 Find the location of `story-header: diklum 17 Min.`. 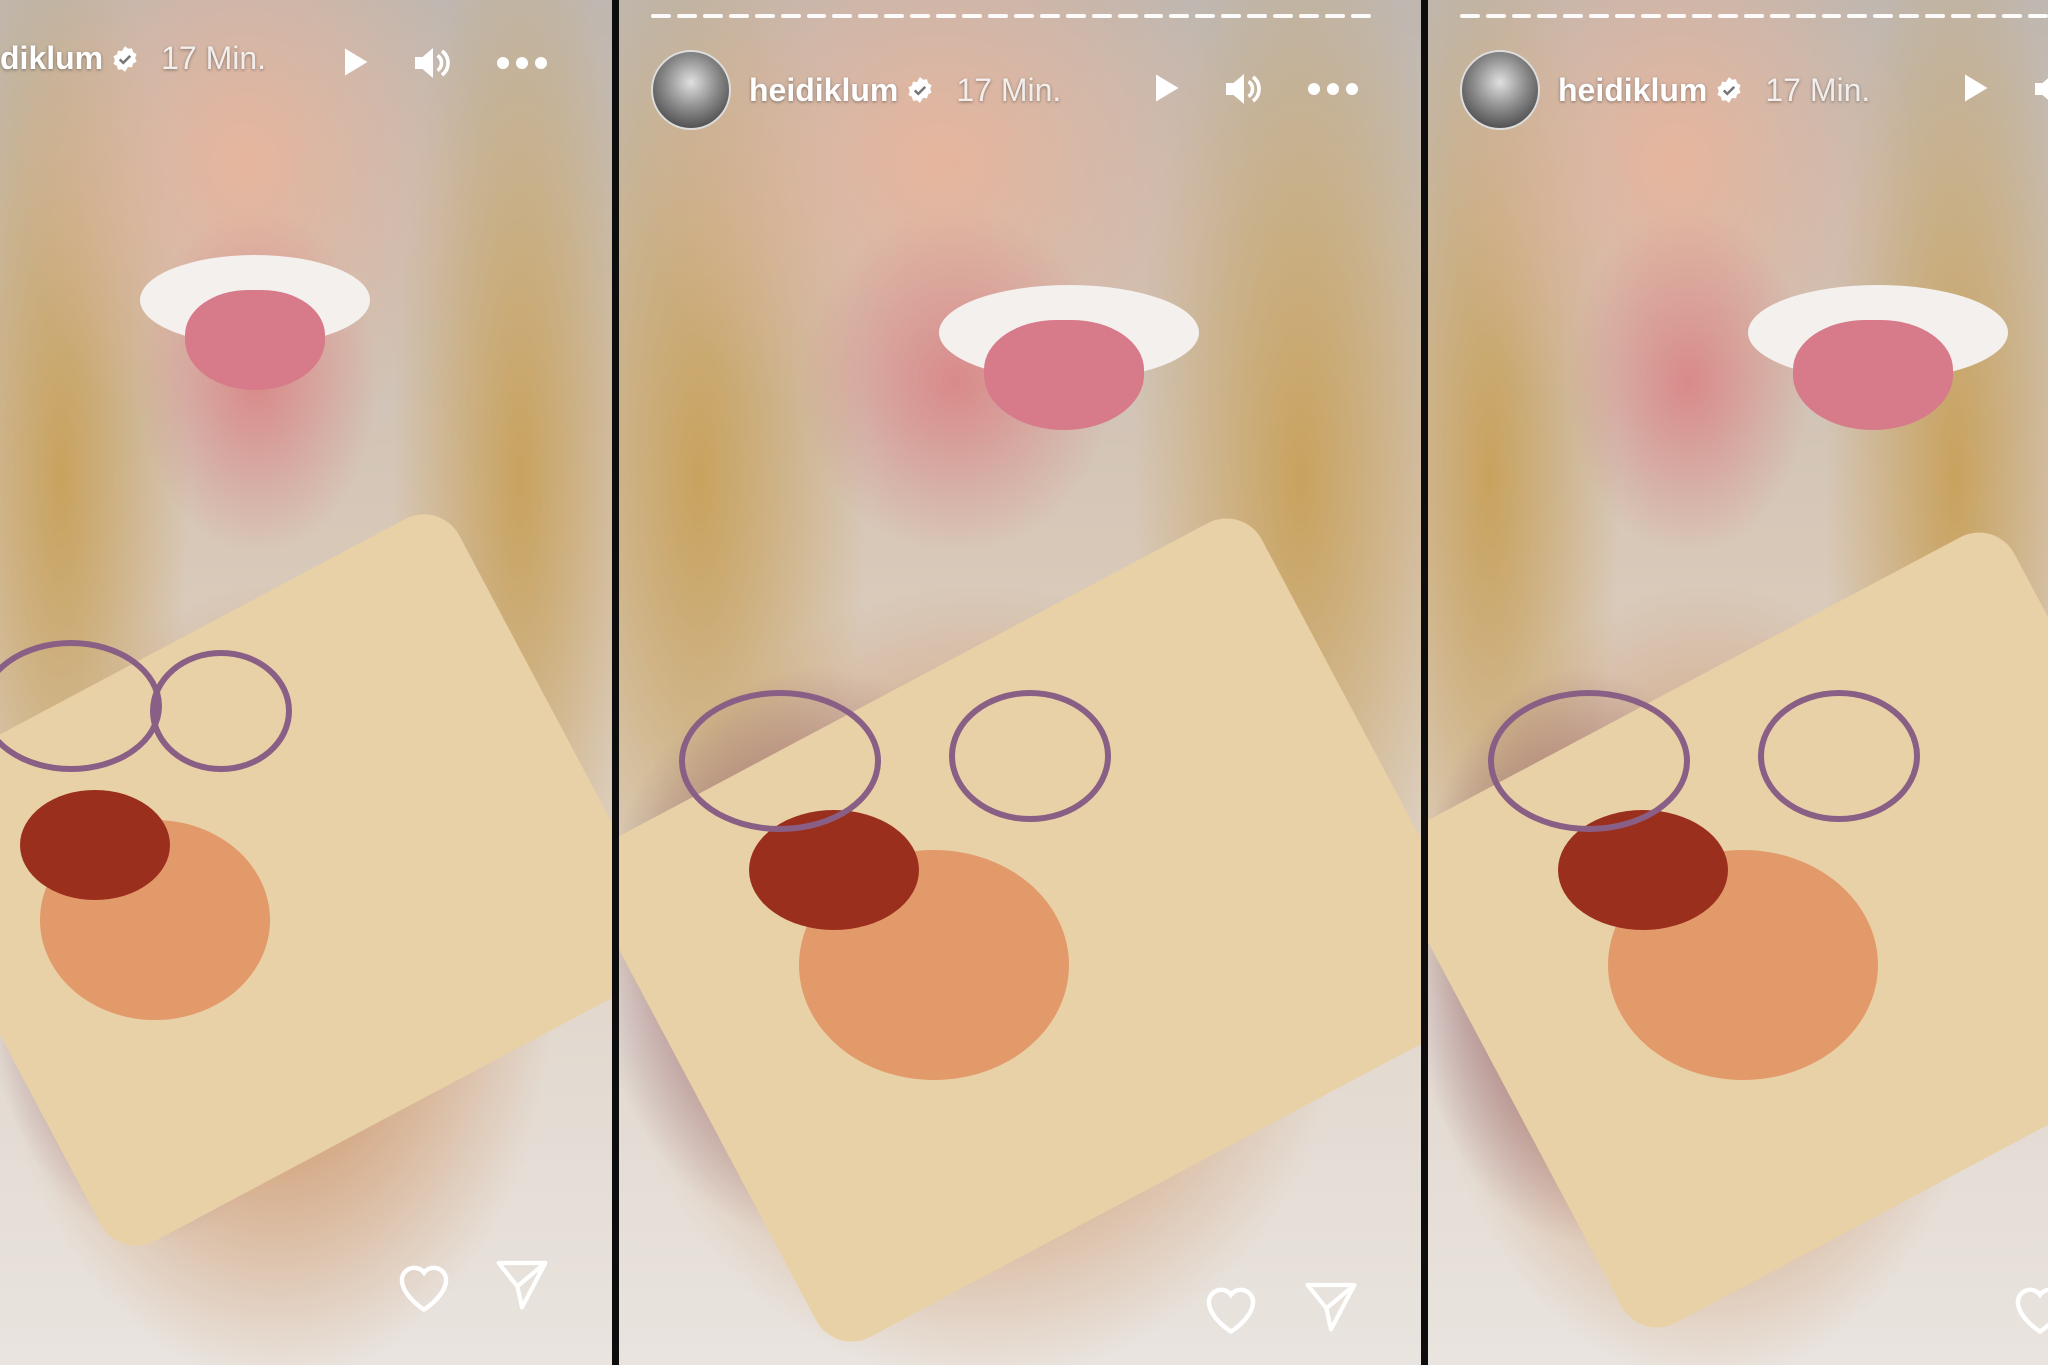

story-header: diklum 17 Min. is located at coordinates (133, 58).